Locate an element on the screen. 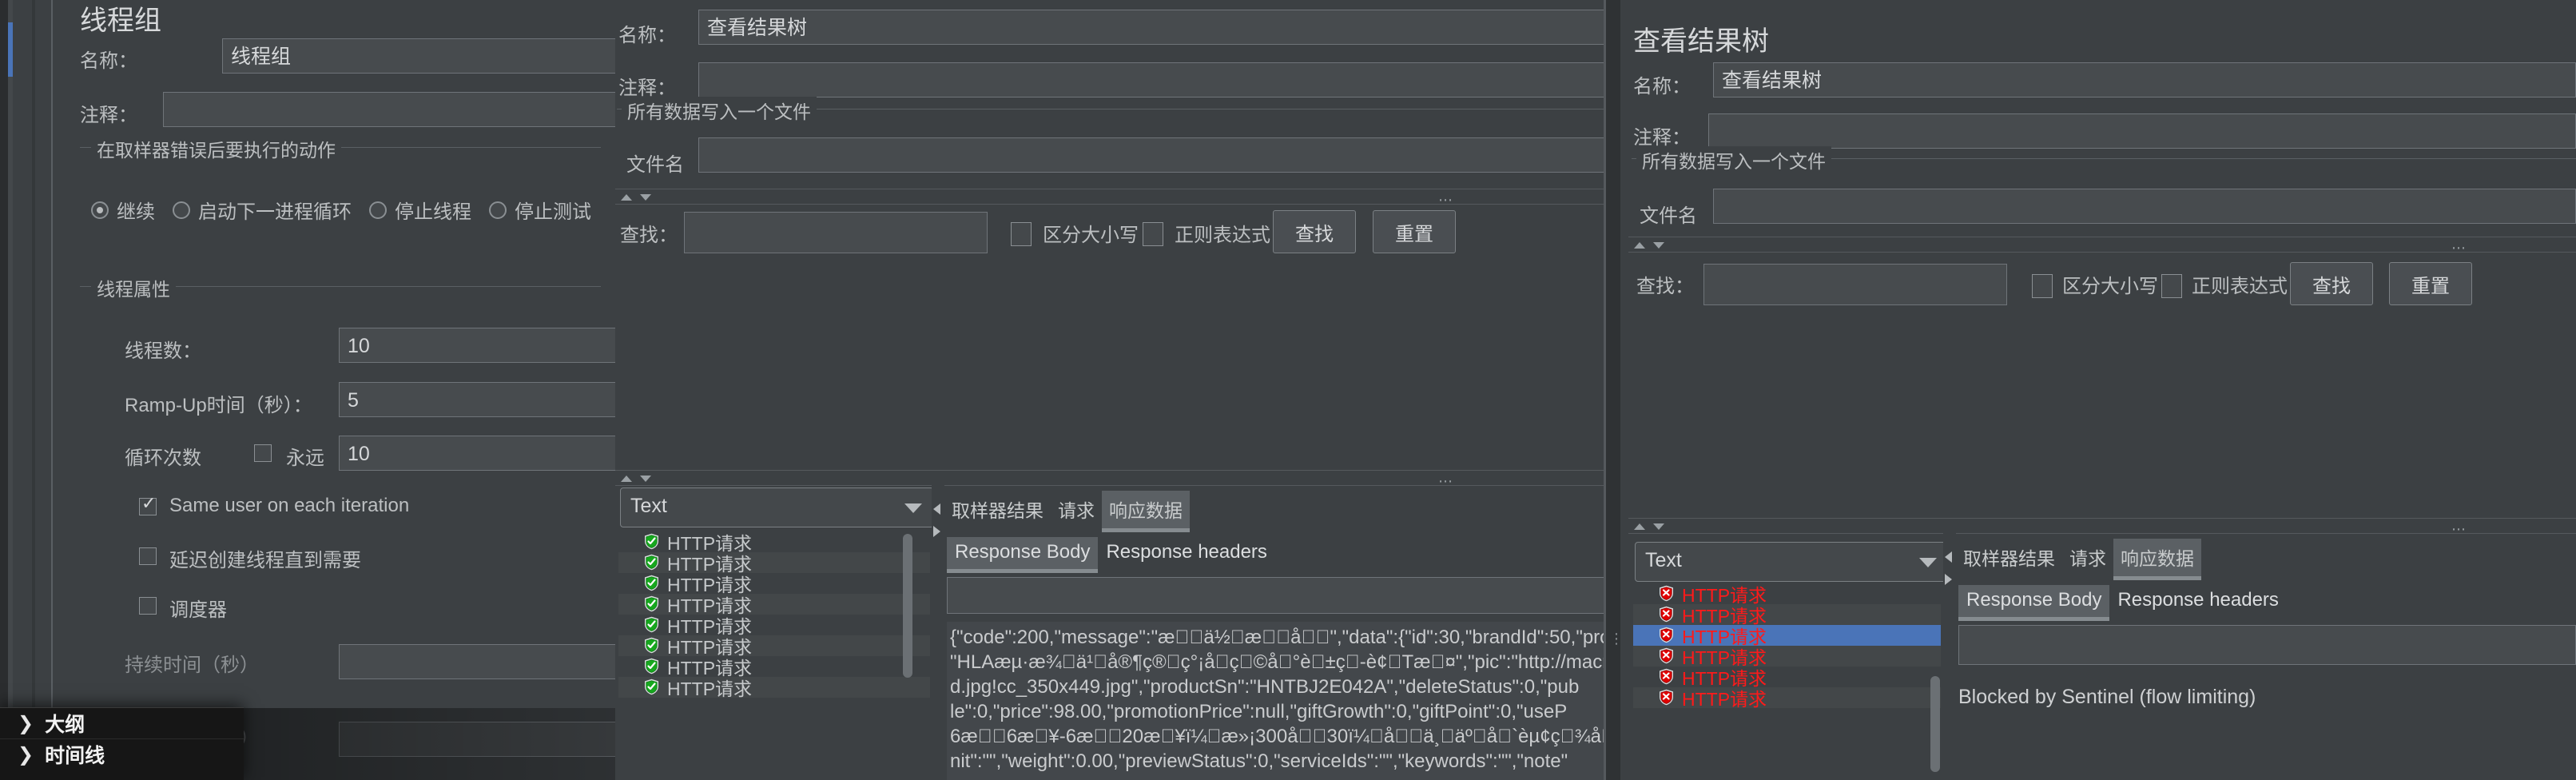  splitter-arrows-middle is located at coordinates (938, 523).